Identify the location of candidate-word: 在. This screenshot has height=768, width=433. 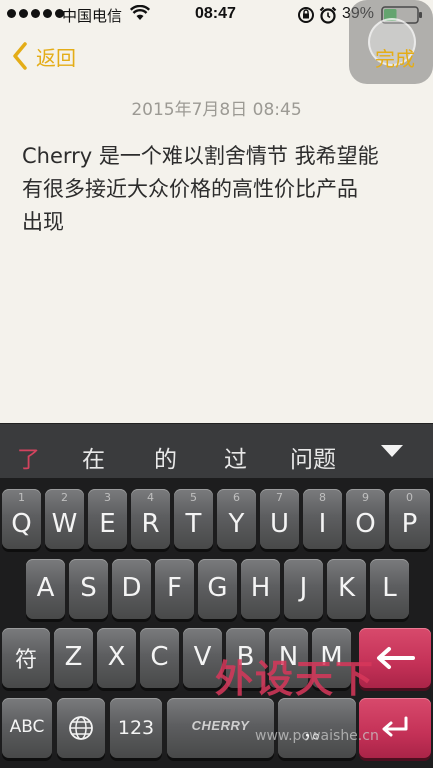
(93, 457).